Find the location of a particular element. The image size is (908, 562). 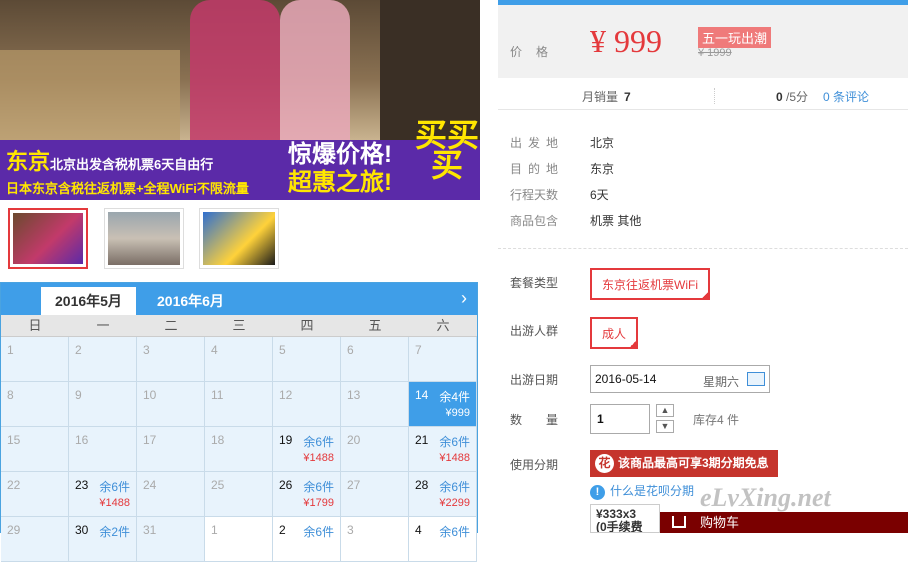

calendar-icon is located at coordinates (756, 379).